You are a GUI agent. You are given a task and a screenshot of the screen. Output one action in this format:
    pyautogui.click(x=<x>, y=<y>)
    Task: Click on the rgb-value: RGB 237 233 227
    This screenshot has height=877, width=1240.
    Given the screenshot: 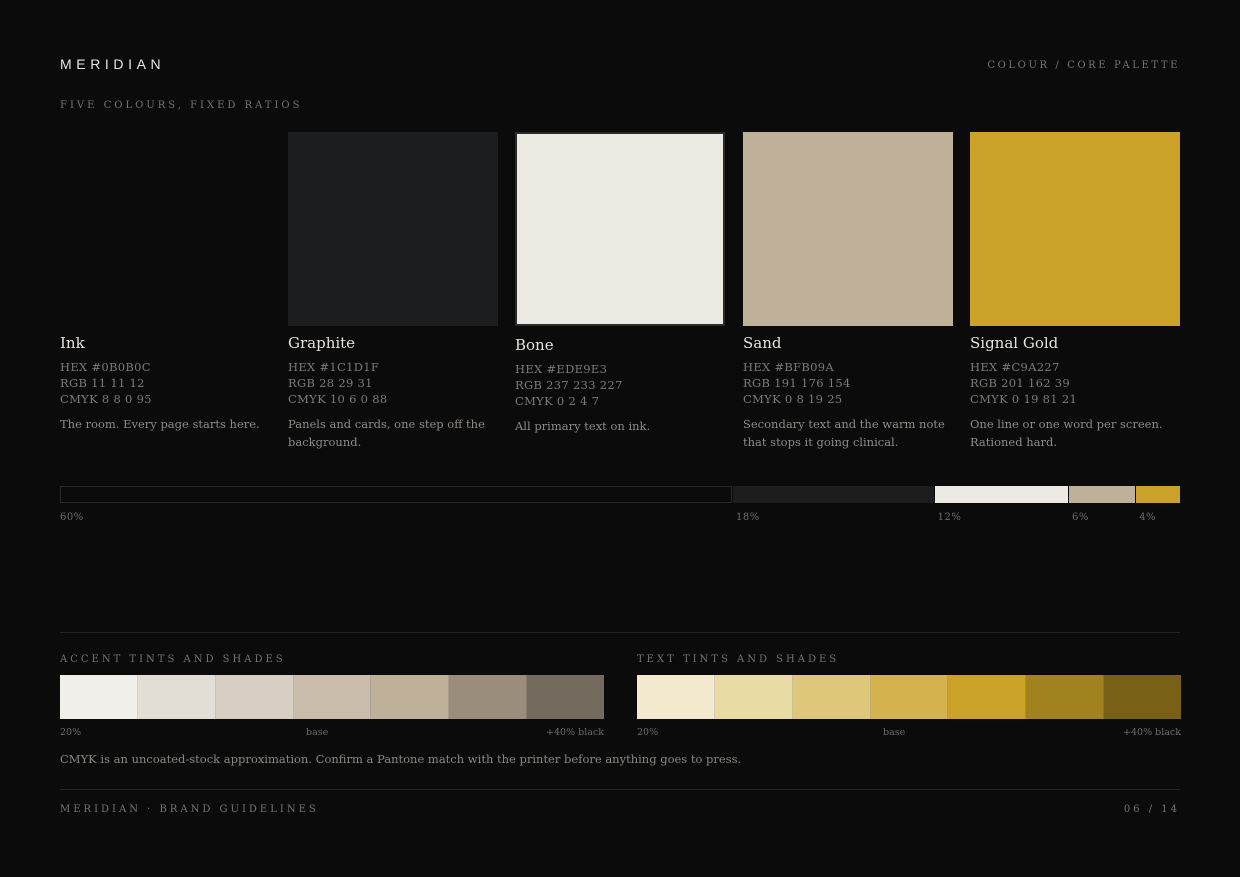 What is the action you would take?
    pyautogui.click(x=569, y=385)
    